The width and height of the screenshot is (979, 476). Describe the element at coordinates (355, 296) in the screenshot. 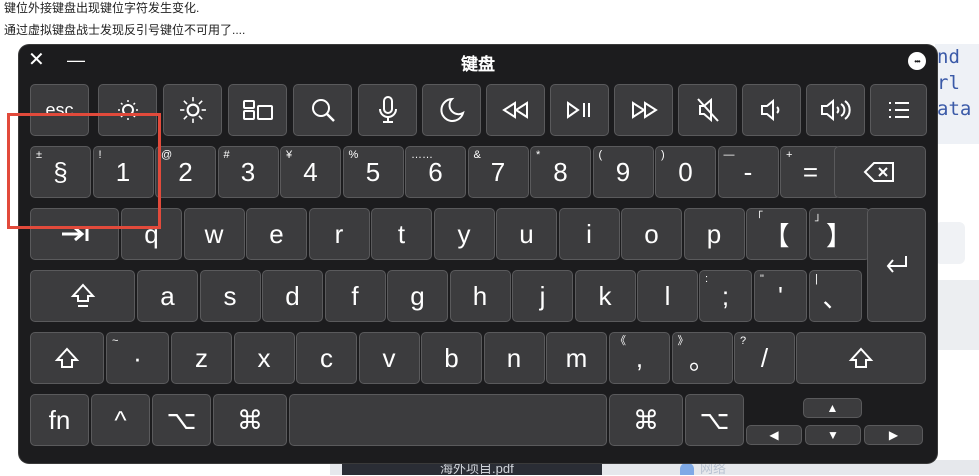

I see `key-f: f` at that location.